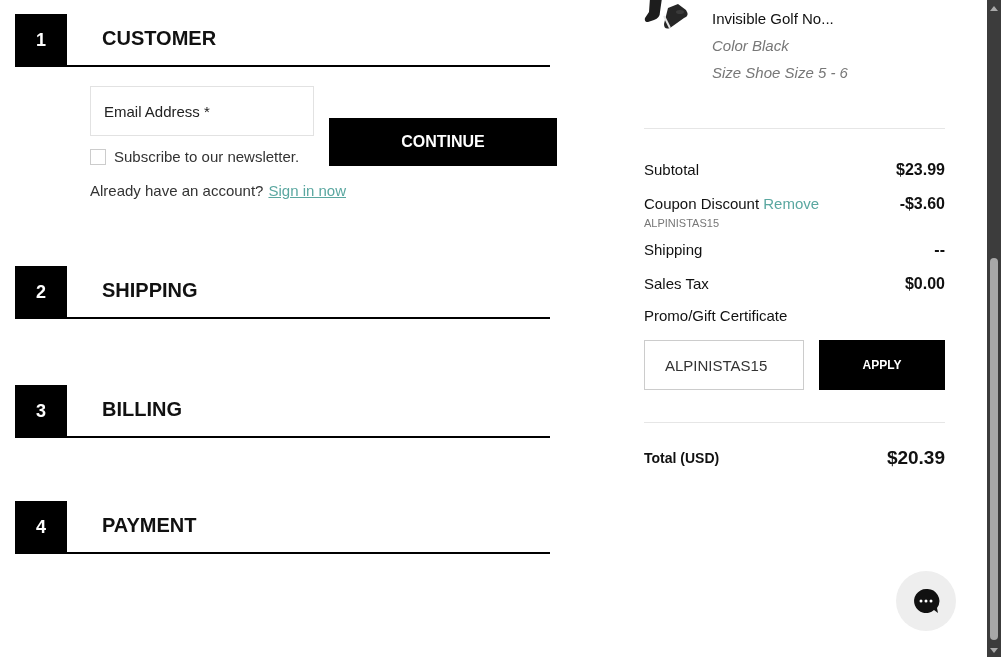 This screenshot has width=1001, height=657. I want to click on section-header: BILLING, so click(308, 411).